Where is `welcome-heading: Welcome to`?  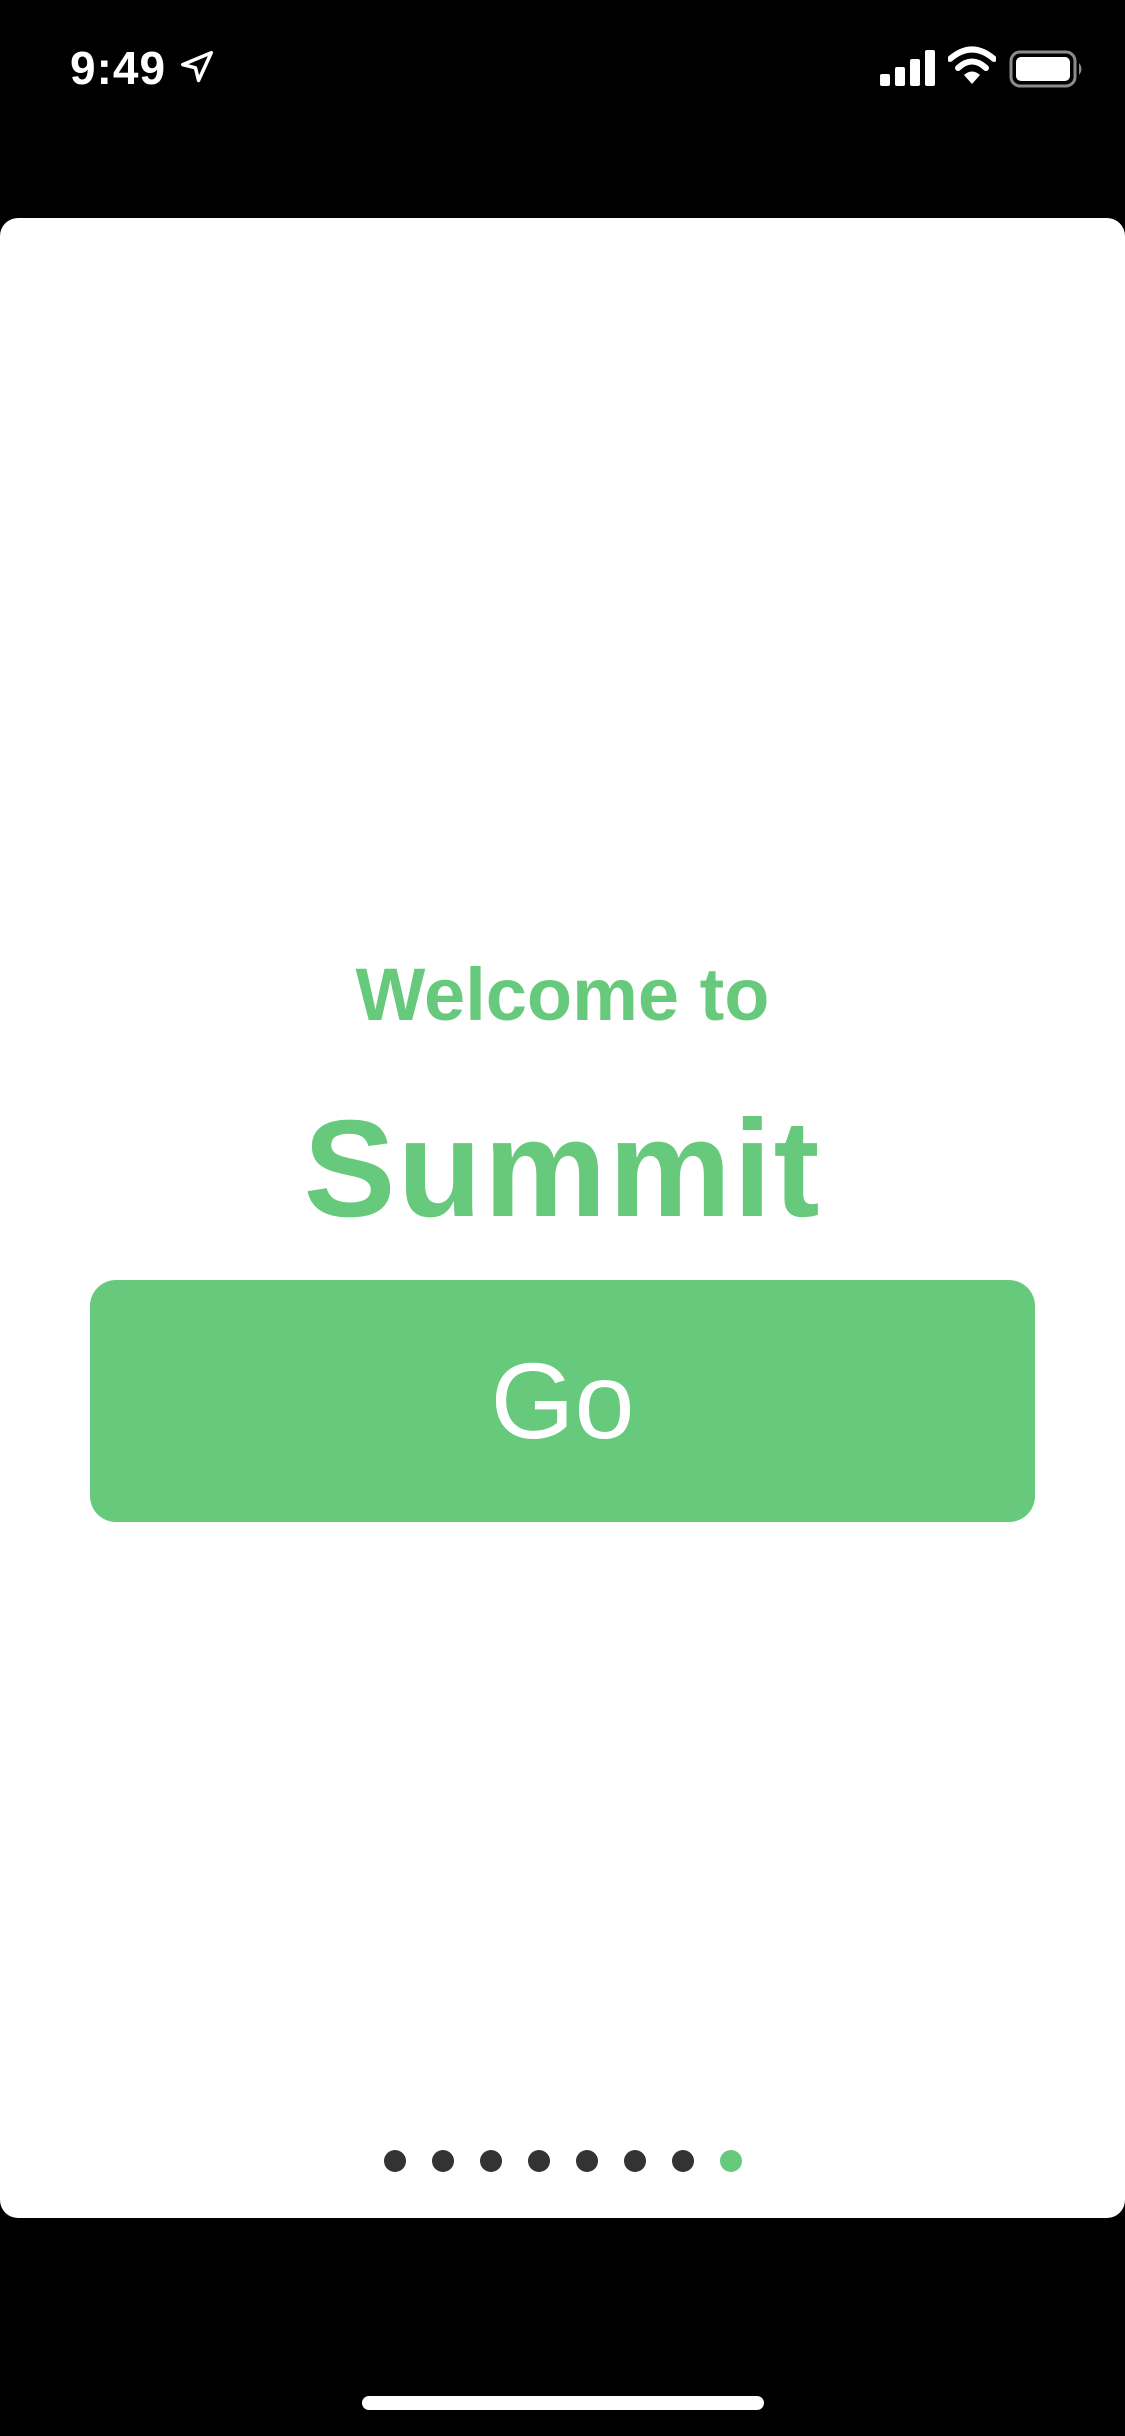
welcome-heading: Welcome to is located at coordinates (562, 994).